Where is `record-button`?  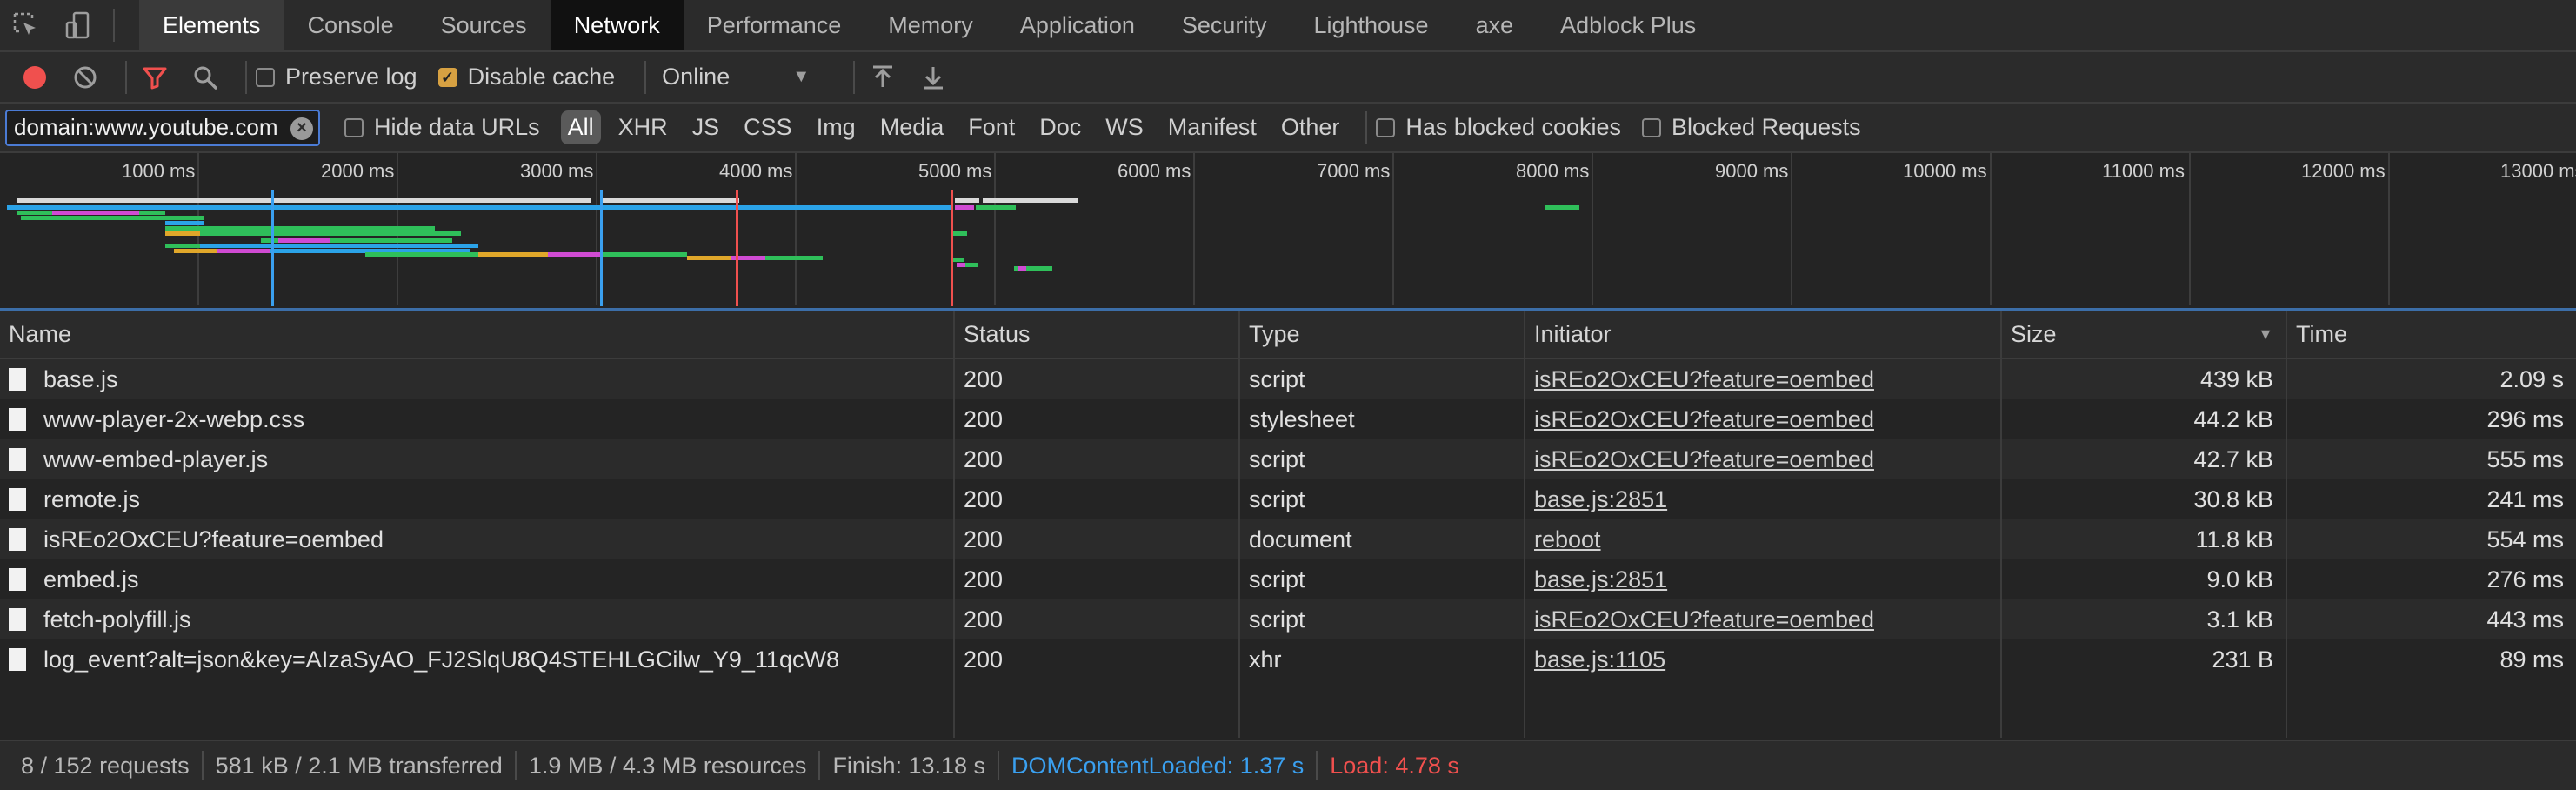
record-button is located at coordinates (35, 77).